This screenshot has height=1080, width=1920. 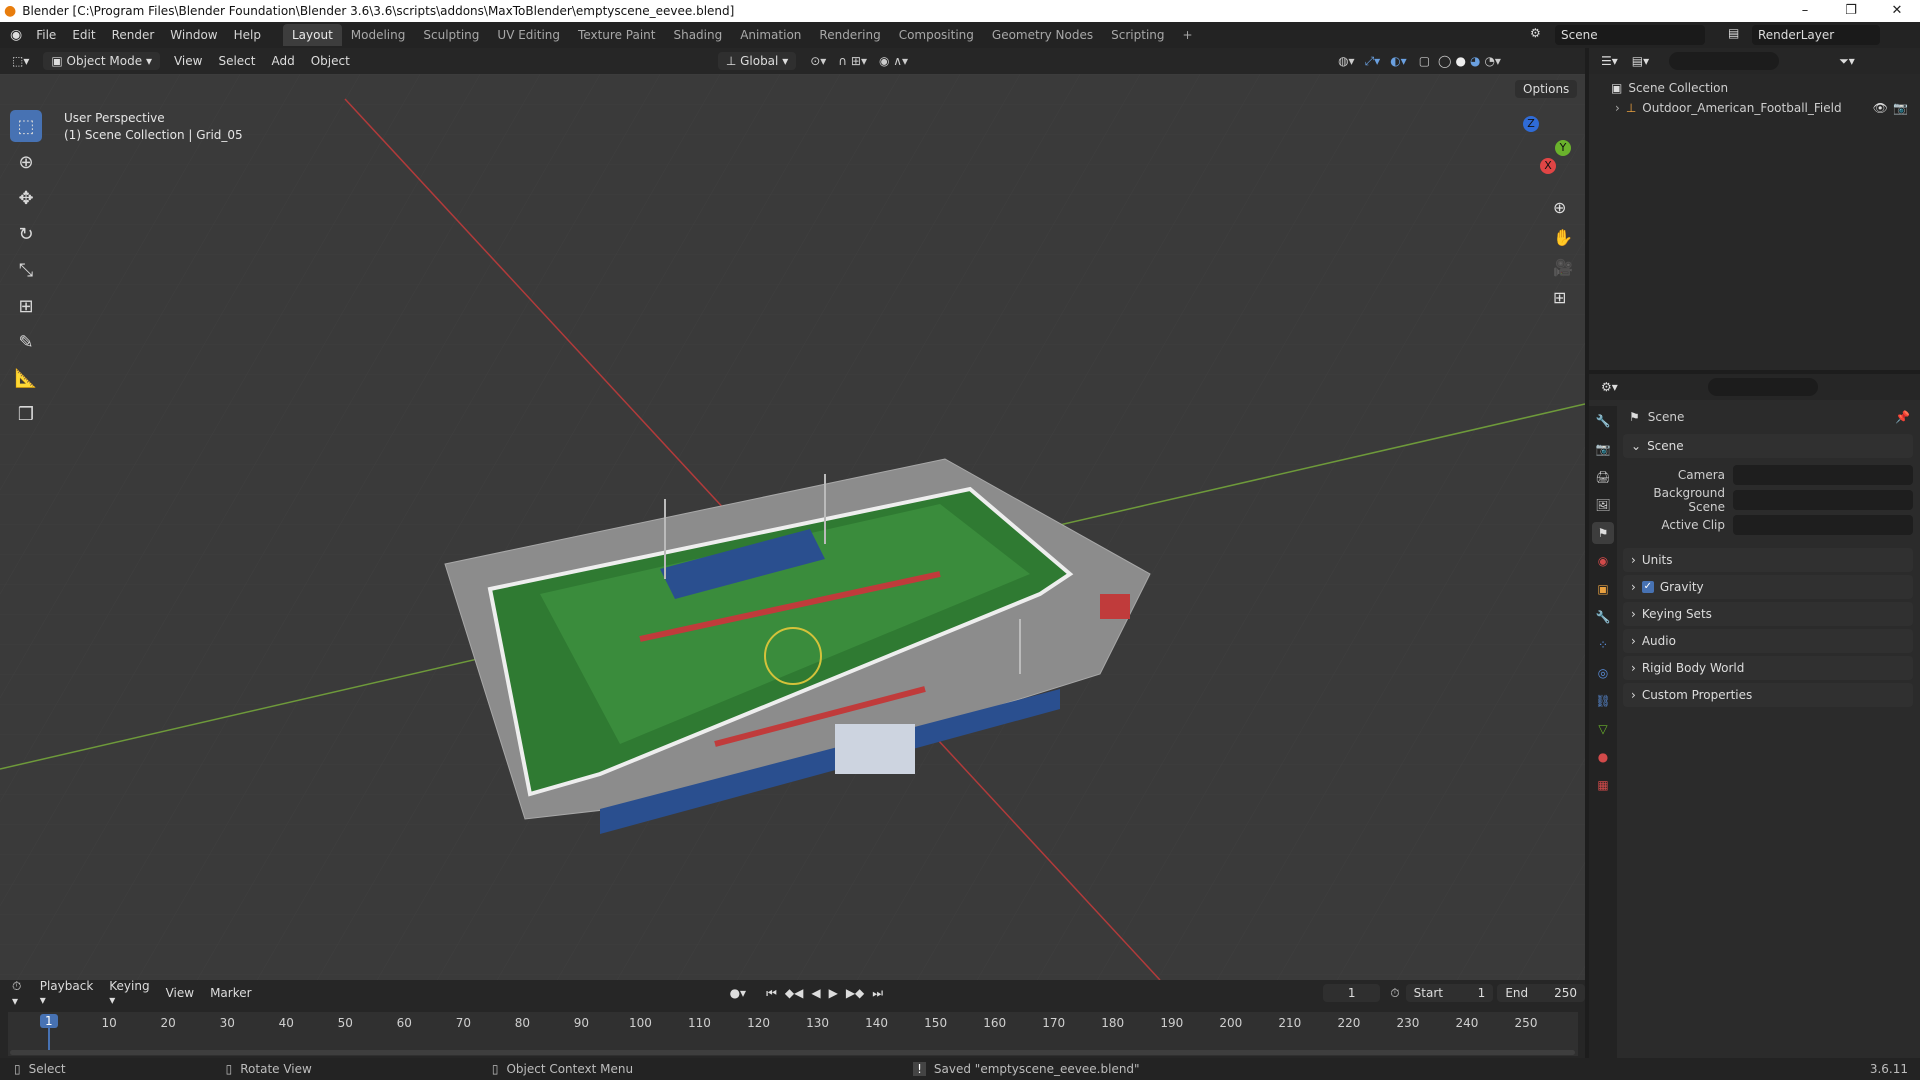 I want to click on timeline-editor-icon: ⏱▾, so click(x=18, y=993).